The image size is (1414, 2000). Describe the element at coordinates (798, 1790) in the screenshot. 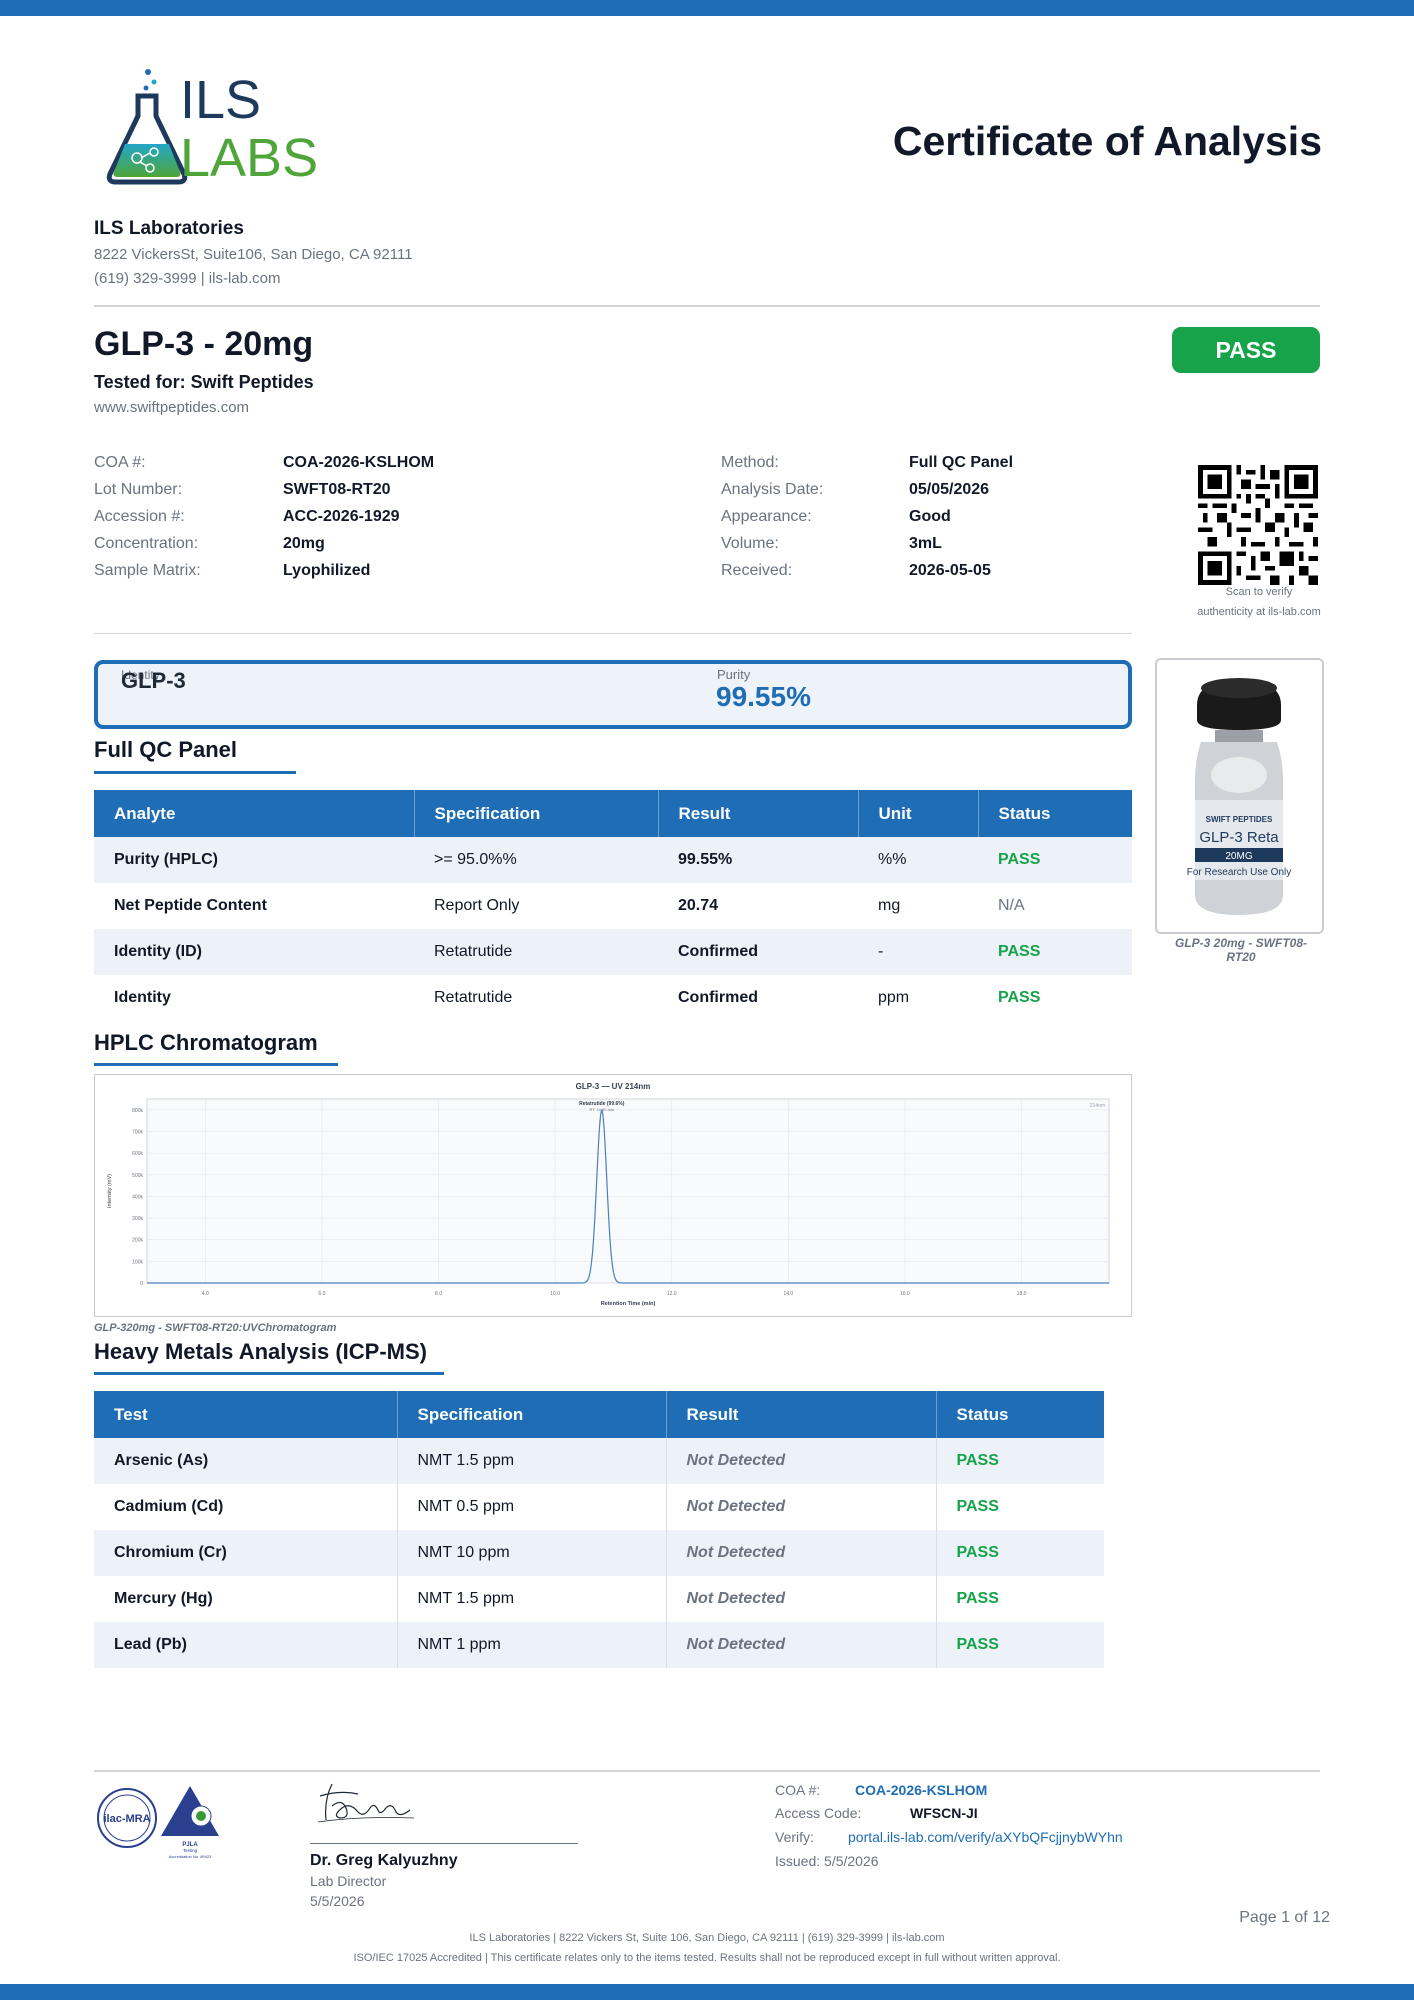

I see `verify-coa-label: COA #:` at that location.